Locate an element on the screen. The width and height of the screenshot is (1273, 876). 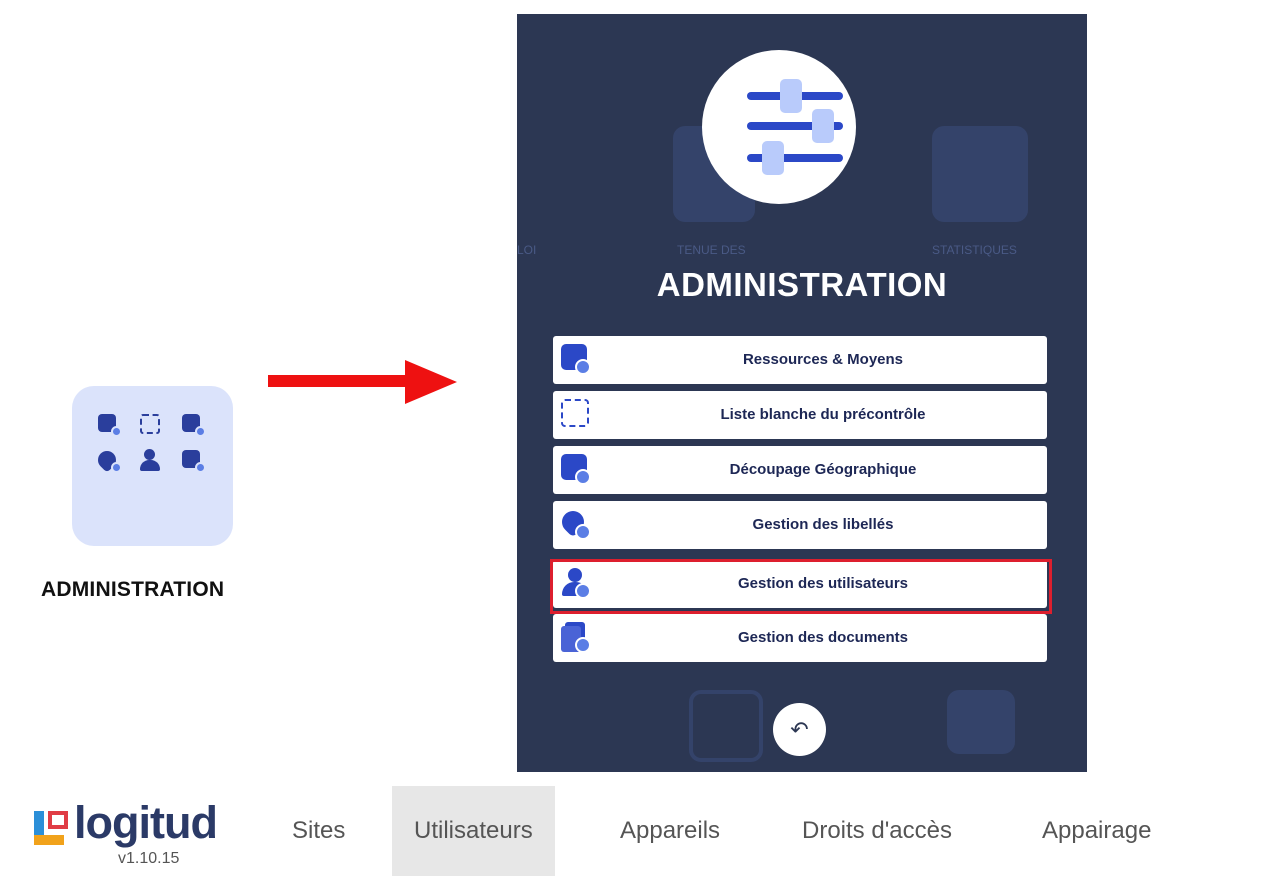
panel-title: ADMINISTRATION is located at coordinates (802, 284).